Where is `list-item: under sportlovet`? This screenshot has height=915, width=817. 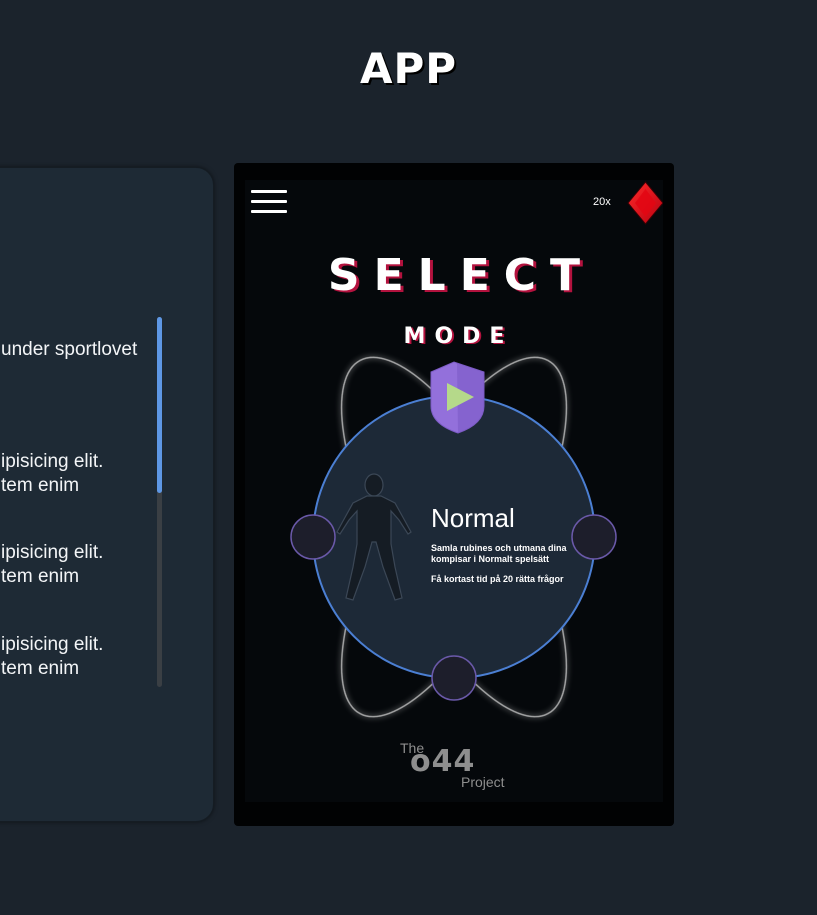 list-item: under sportlovet is located at coordinates (69, 350).